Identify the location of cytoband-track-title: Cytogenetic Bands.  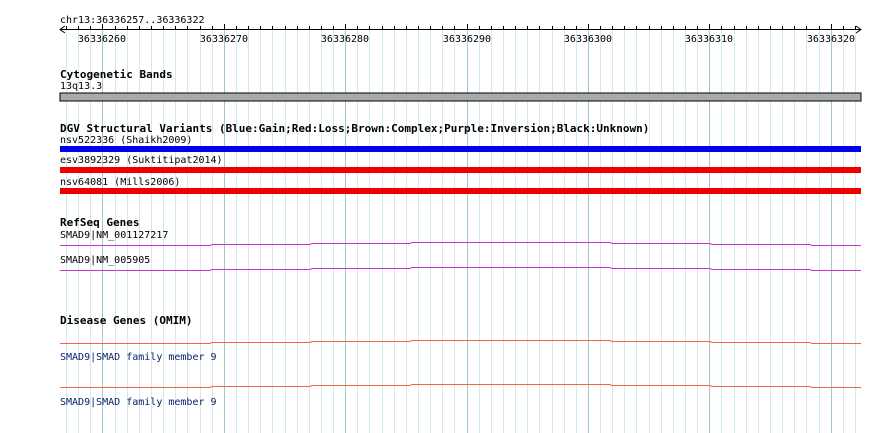
(116, 74).